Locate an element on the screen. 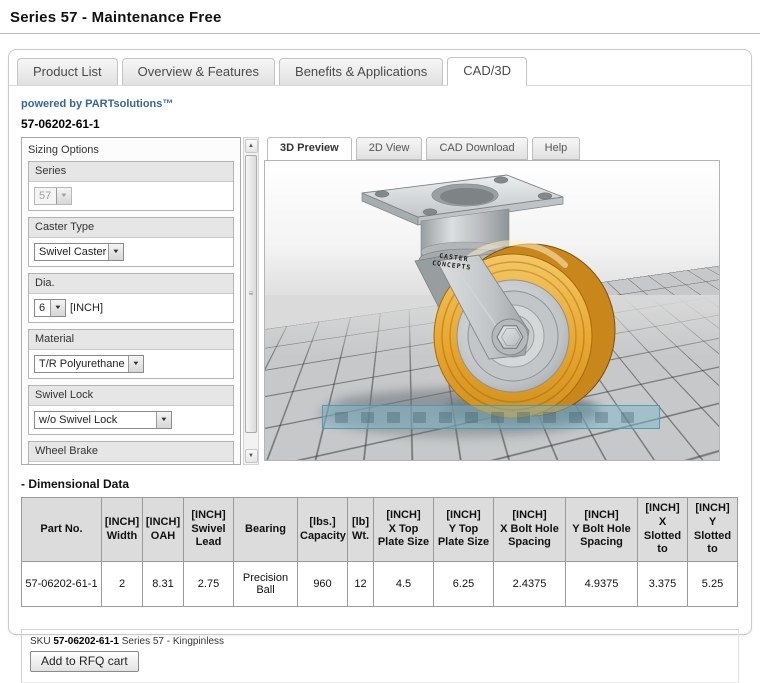 This screenshot has height=683, width=760. title-divider is located at coordinates (380, 33).